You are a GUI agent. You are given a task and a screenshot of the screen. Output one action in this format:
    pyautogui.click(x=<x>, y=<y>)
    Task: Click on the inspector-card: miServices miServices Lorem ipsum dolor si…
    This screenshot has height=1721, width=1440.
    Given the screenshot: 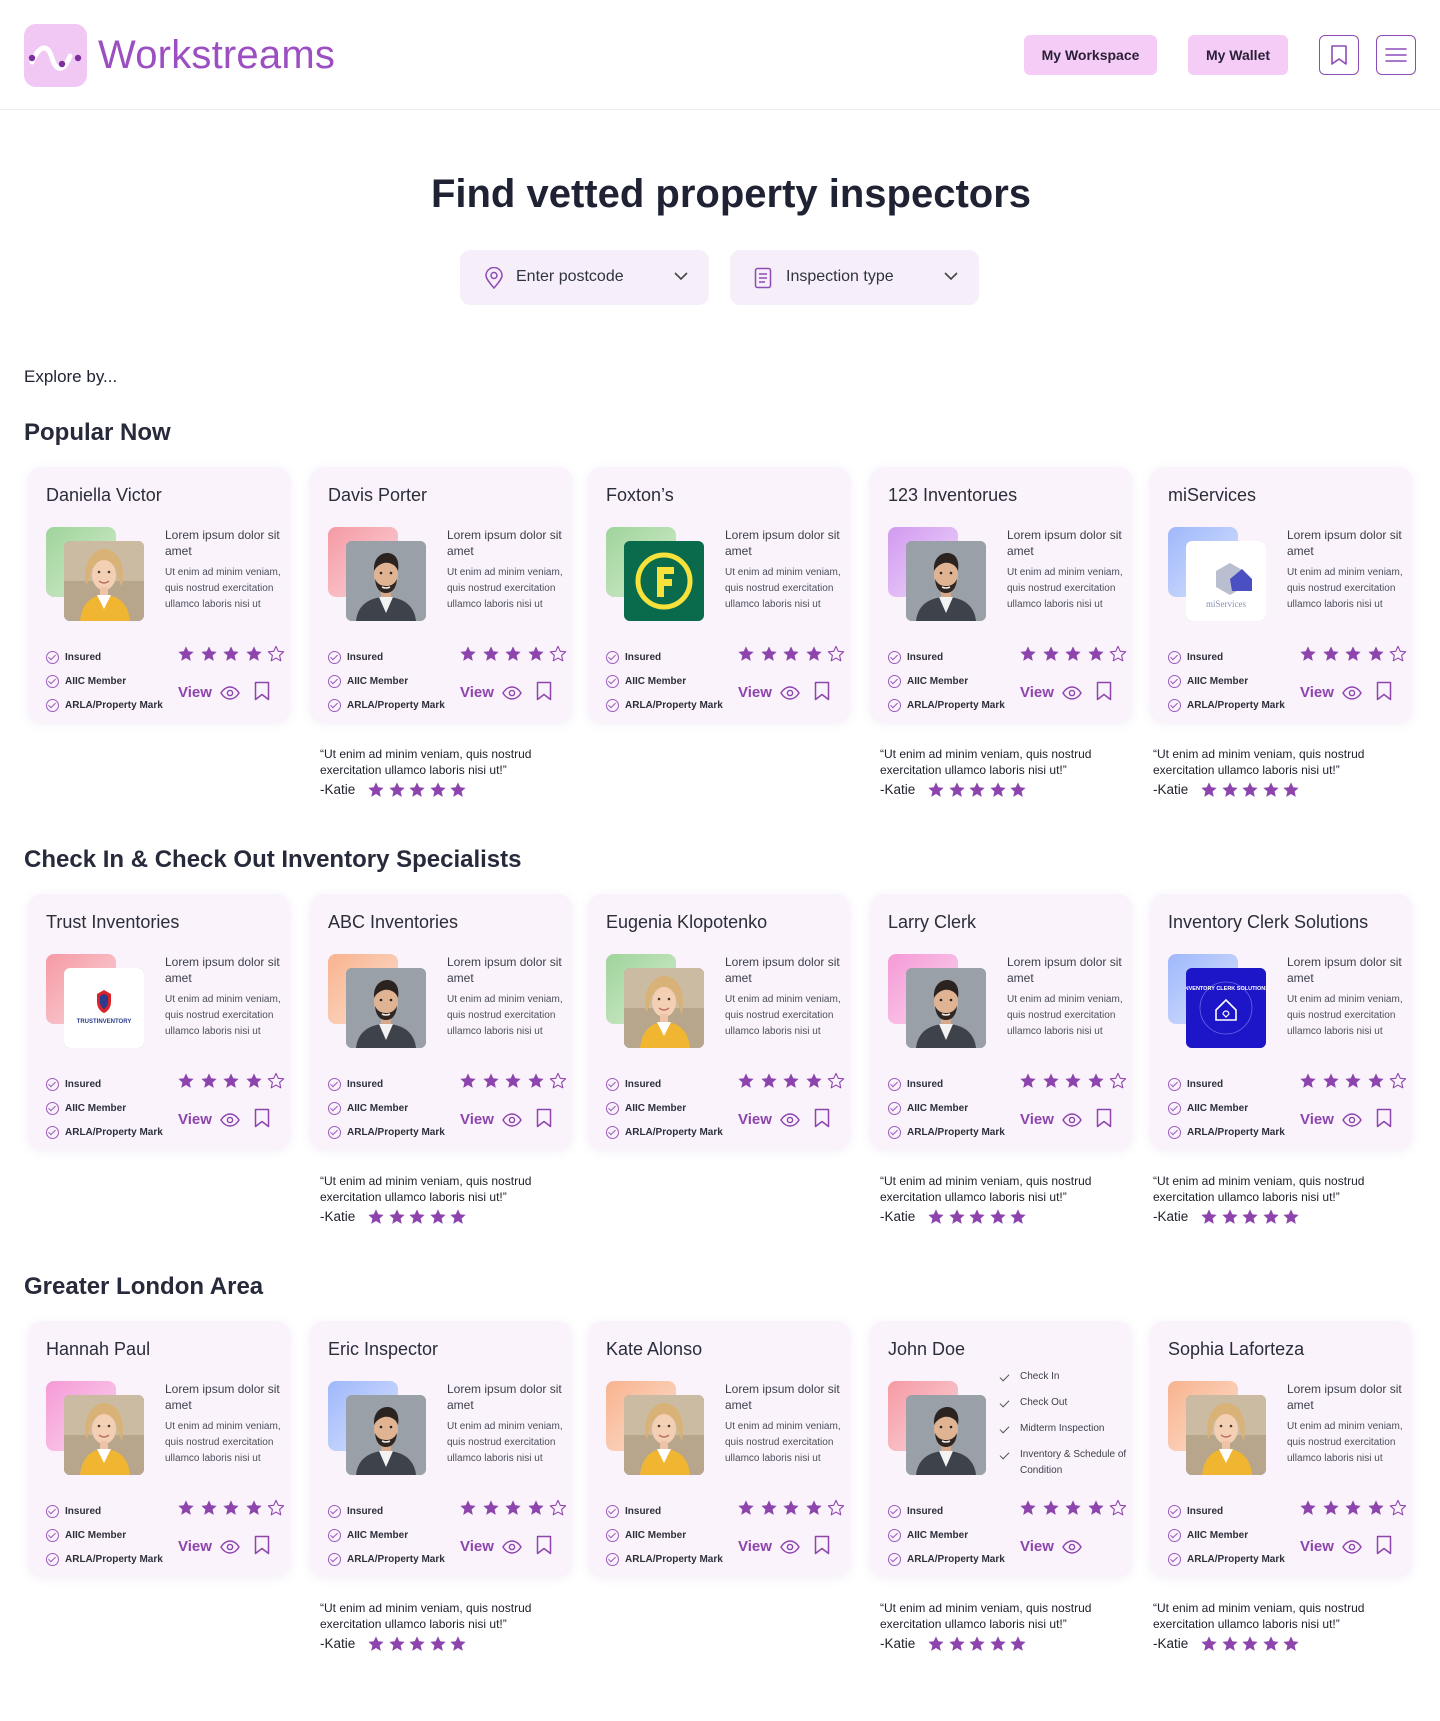 What is the action you would take?
    pyautogui.click(x=1281, y=594)
    